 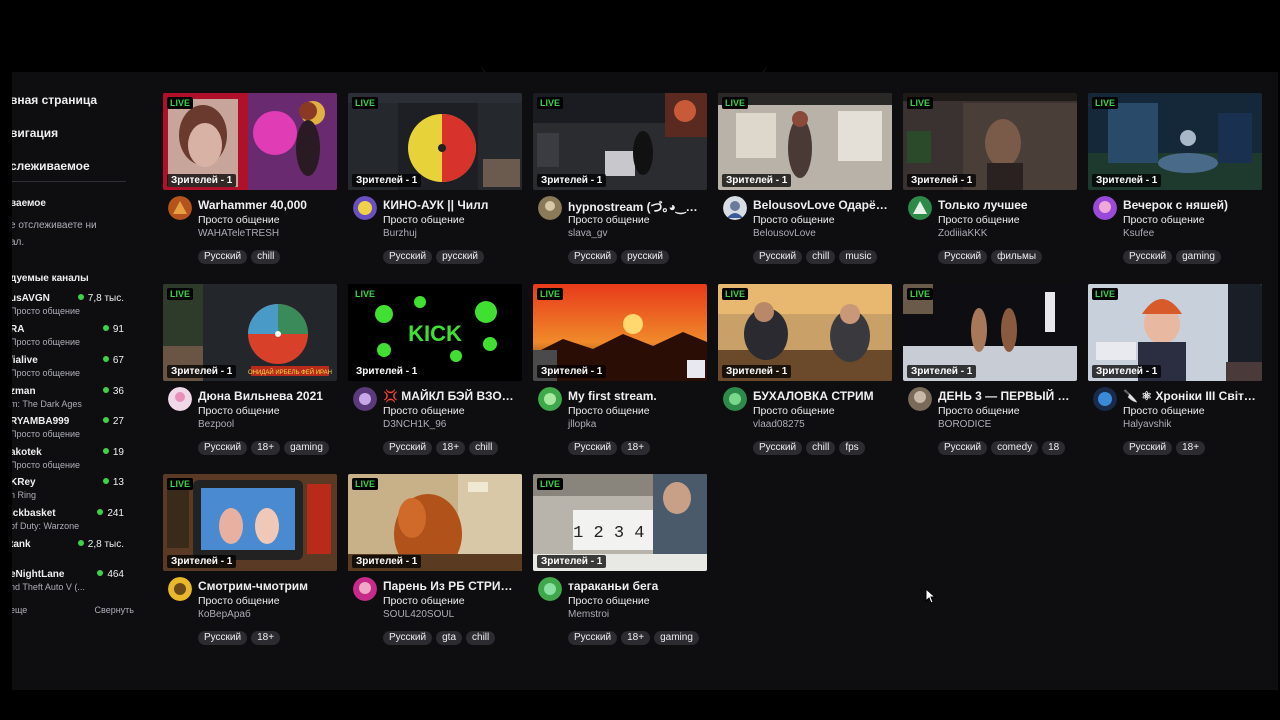 I want to click on stream-title: БУХАЛОВКА СТРИМ, so click(x=821, y=396).